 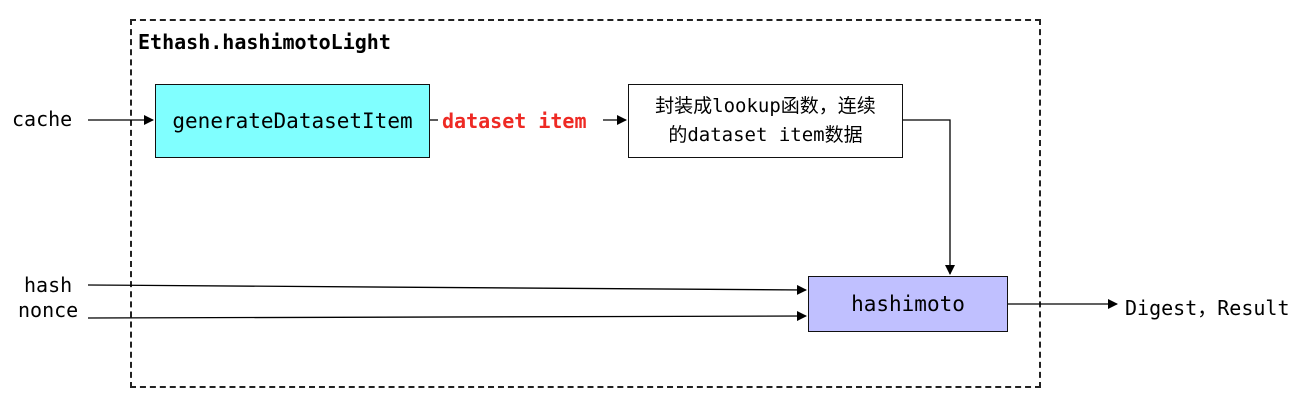 What do you see at coordinates (765, 121) in the screenshot?
I see `lookup-function-node: 封装成lookup函数，连续 的dataset item数据` at bounding box center [765, 121].